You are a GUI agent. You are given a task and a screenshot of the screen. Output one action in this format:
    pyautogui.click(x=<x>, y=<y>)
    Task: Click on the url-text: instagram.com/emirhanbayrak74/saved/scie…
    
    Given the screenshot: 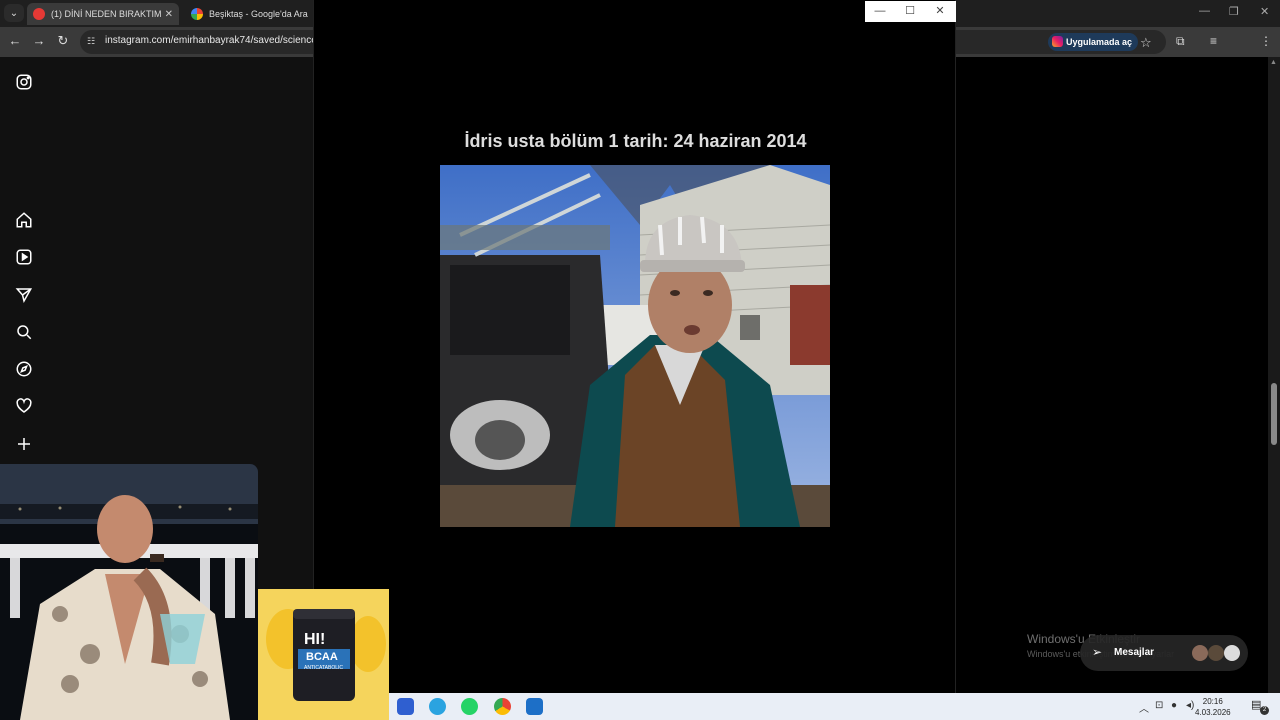 What is the action you would take?
    pyautogui.click(x=217, y=40)
    